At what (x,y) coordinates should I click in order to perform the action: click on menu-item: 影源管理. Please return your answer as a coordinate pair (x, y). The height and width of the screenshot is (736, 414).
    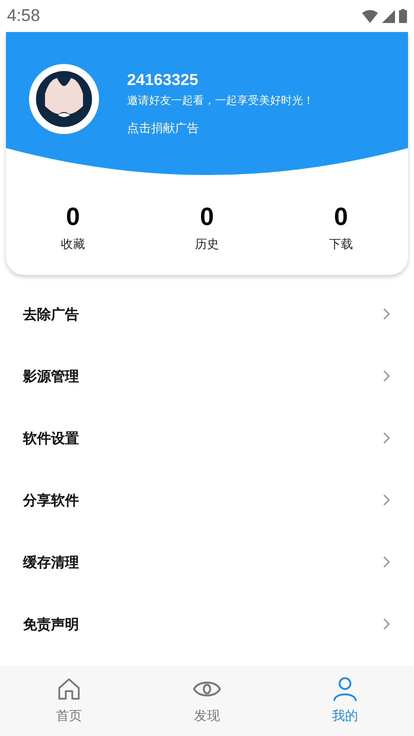
    Looking at the image, I should click on (207, 376).